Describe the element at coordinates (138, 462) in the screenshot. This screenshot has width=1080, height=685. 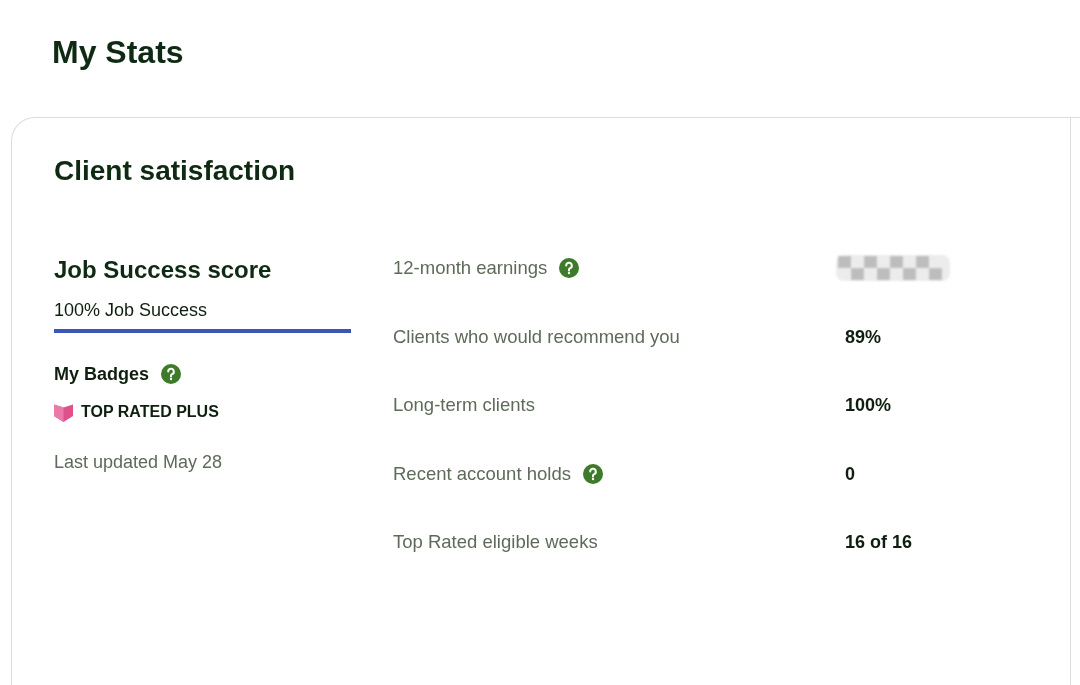
I see `last-updated-text: Last updated May 28` at that location.